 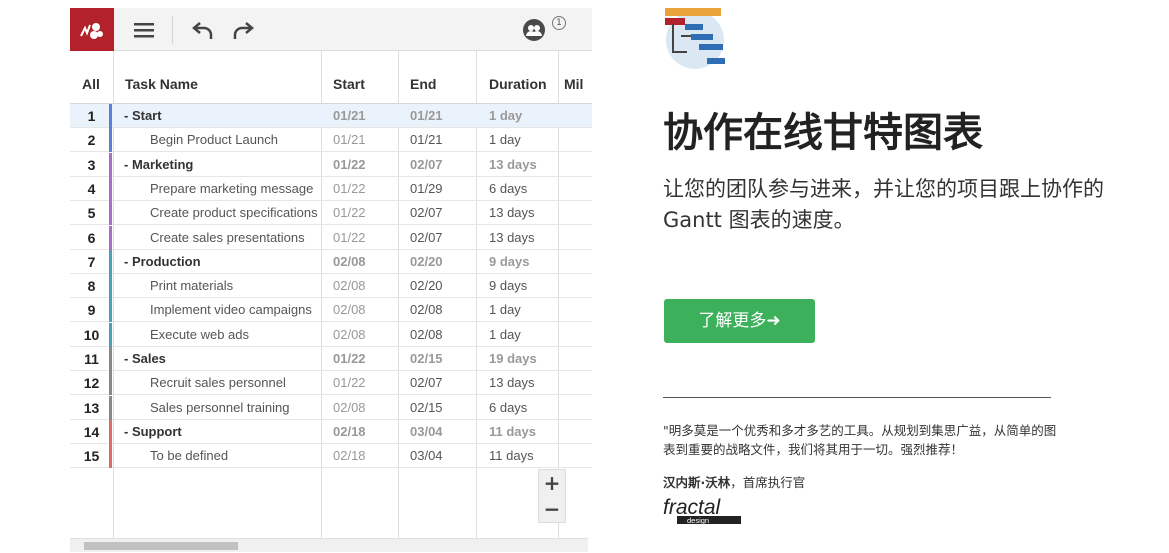 I want to click on task-name: Create product specifications, so click(x=234, y=213).